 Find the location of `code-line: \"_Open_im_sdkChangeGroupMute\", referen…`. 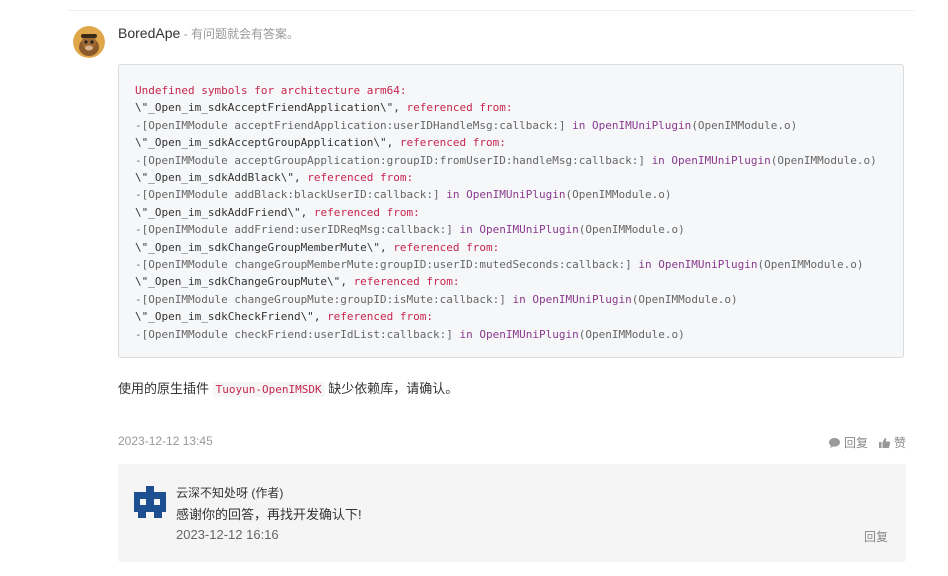

code-line: \"_Open_im_sdkChangeGroupMute\", referen… is located at coordinates (519, 281).